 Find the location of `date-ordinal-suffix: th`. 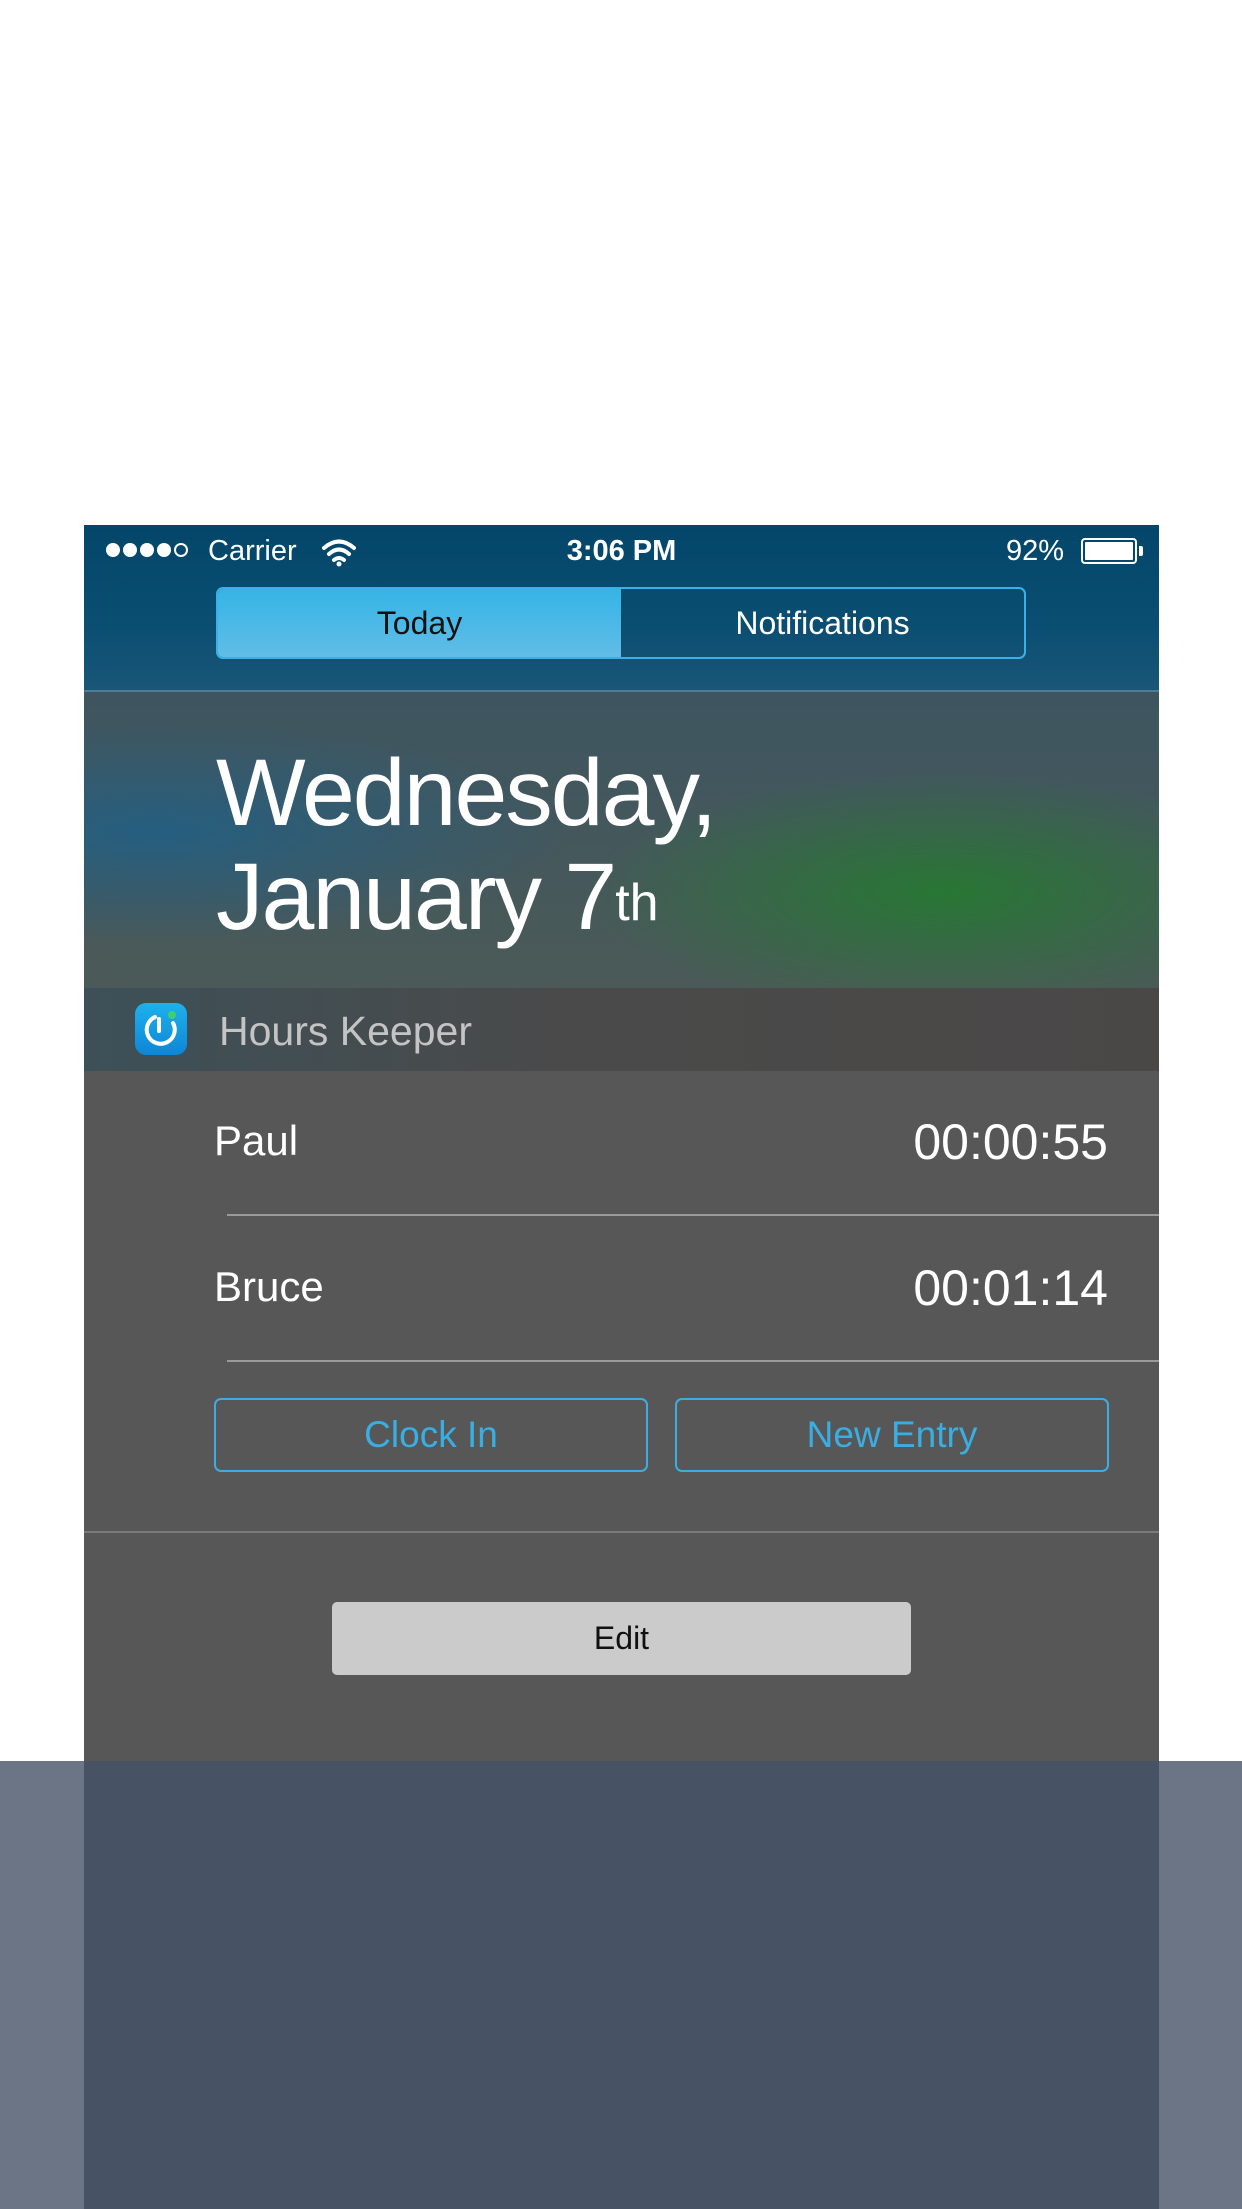

date-ordinal-suffix: th is located at coordinates (637, 903).